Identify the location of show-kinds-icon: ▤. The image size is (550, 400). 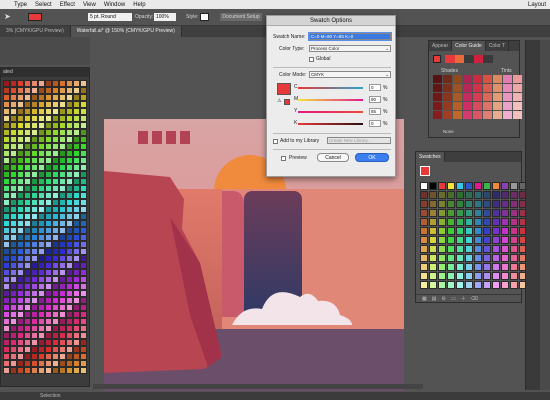
(437, 299).